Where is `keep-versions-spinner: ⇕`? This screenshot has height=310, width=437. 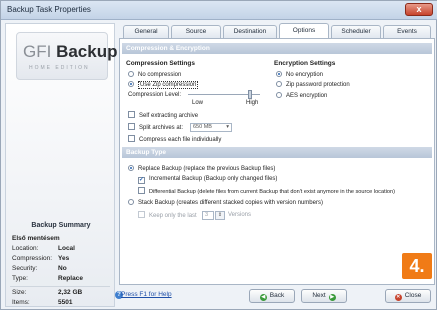 keep-versions-spinner: ⇕ is located at coordinates (220, 215).